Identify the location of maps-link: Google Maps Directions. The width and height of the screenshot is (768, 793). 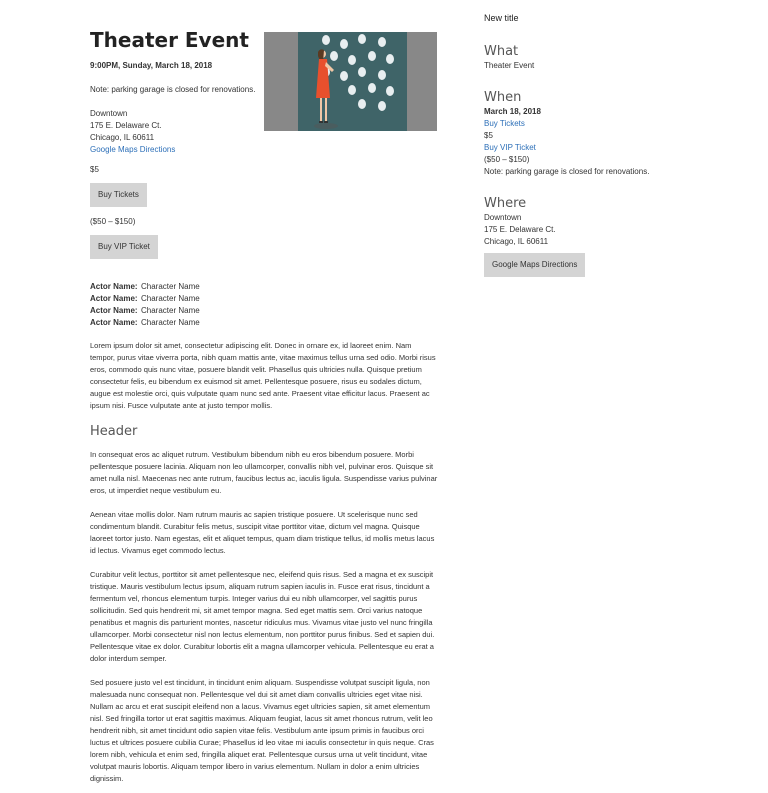
(264, 150).